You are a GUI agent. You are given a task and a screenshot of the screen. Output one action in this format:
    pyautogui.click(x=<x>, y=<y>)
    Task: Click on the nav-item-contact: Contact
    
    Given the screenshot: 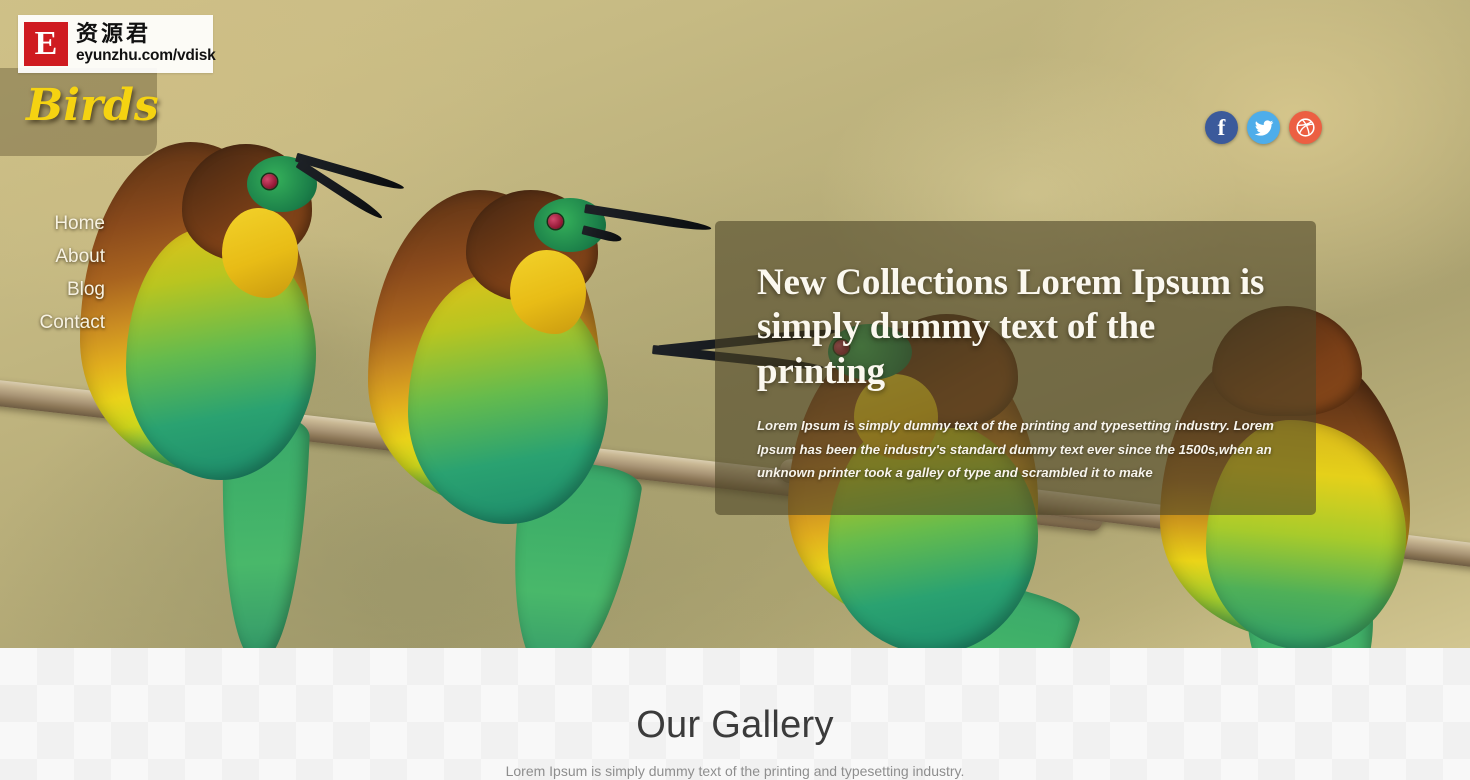 What is the action you would take?
    pyautogui.click(x=56, y=323)
    